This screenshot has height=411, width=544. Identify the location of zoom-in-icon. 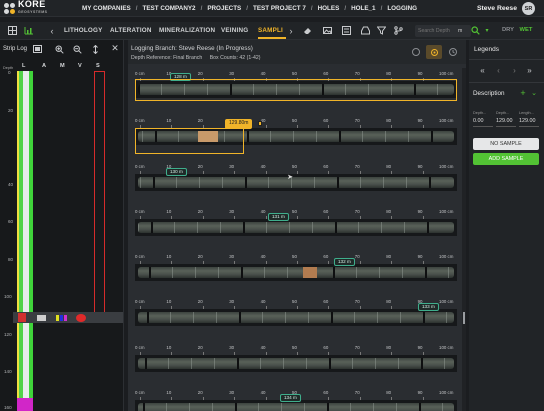
(59, 49).